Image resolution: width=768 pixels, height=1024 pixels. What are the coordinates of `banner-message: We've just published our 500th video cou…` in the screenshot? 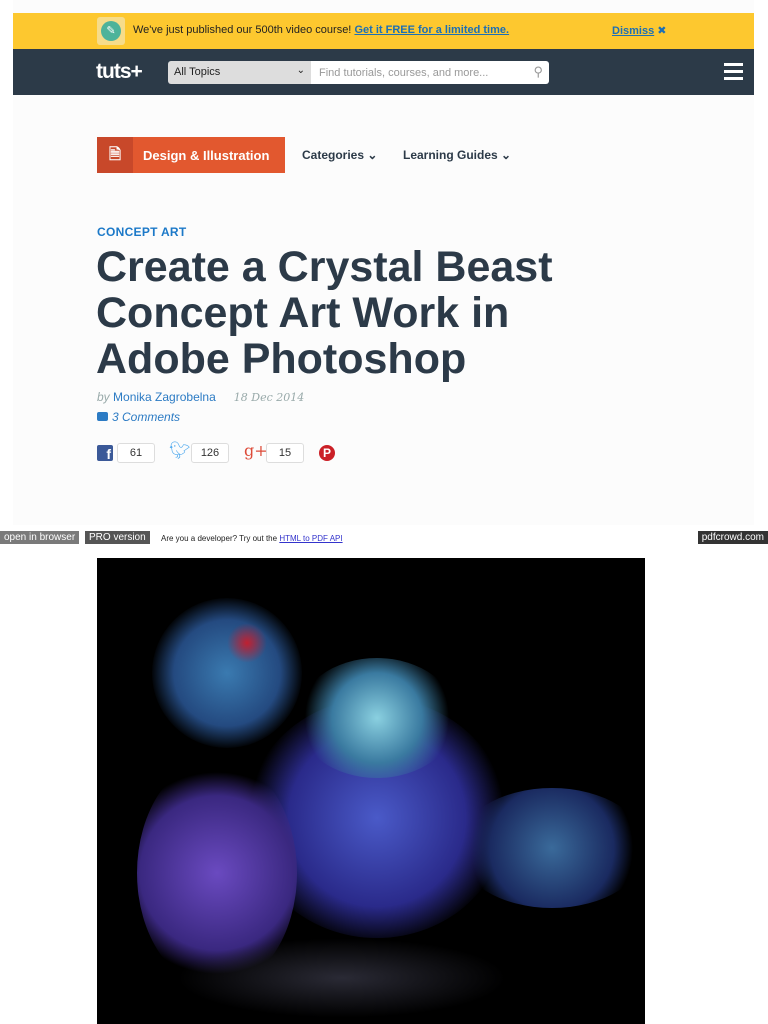 It's located at (242, 30).